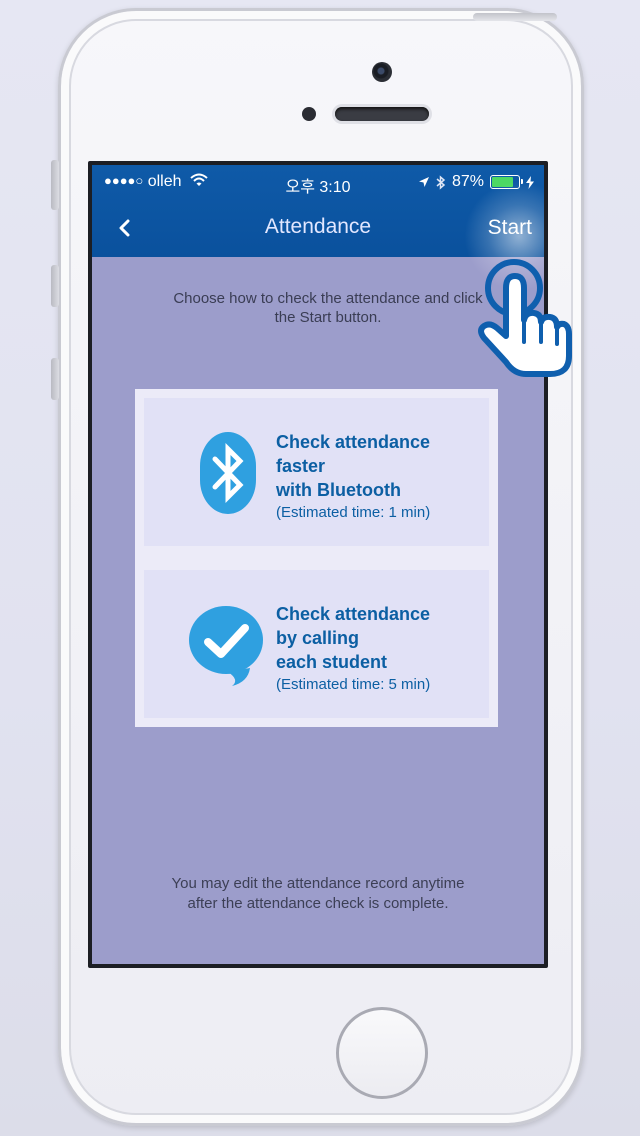 This screenshot has height=1136, width=640. What do you see at coordinates (441, 182) in the screenshot?
I see `bluetooth-status-icon` at bounding box center [441, 182].